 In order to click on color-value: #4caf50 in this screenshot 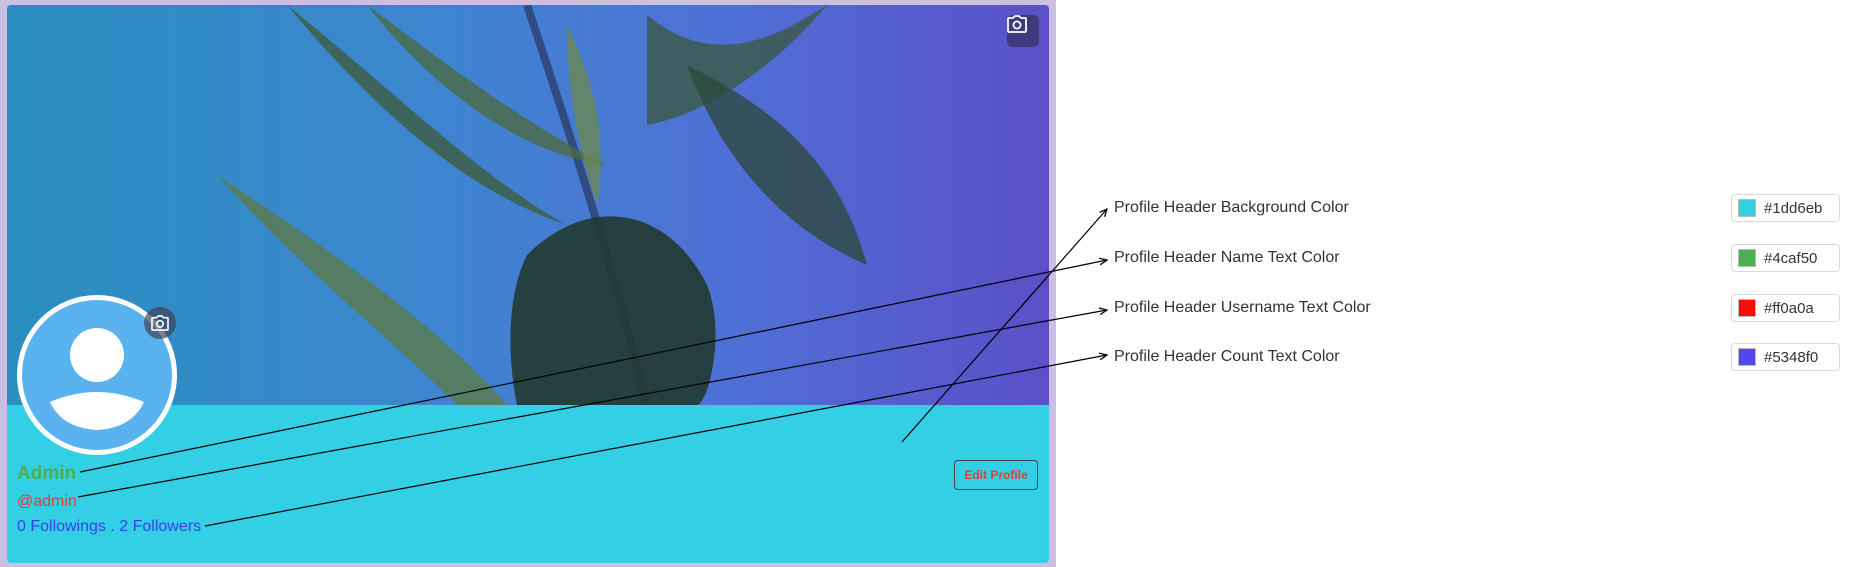, I will do `click(1791, 258)`.